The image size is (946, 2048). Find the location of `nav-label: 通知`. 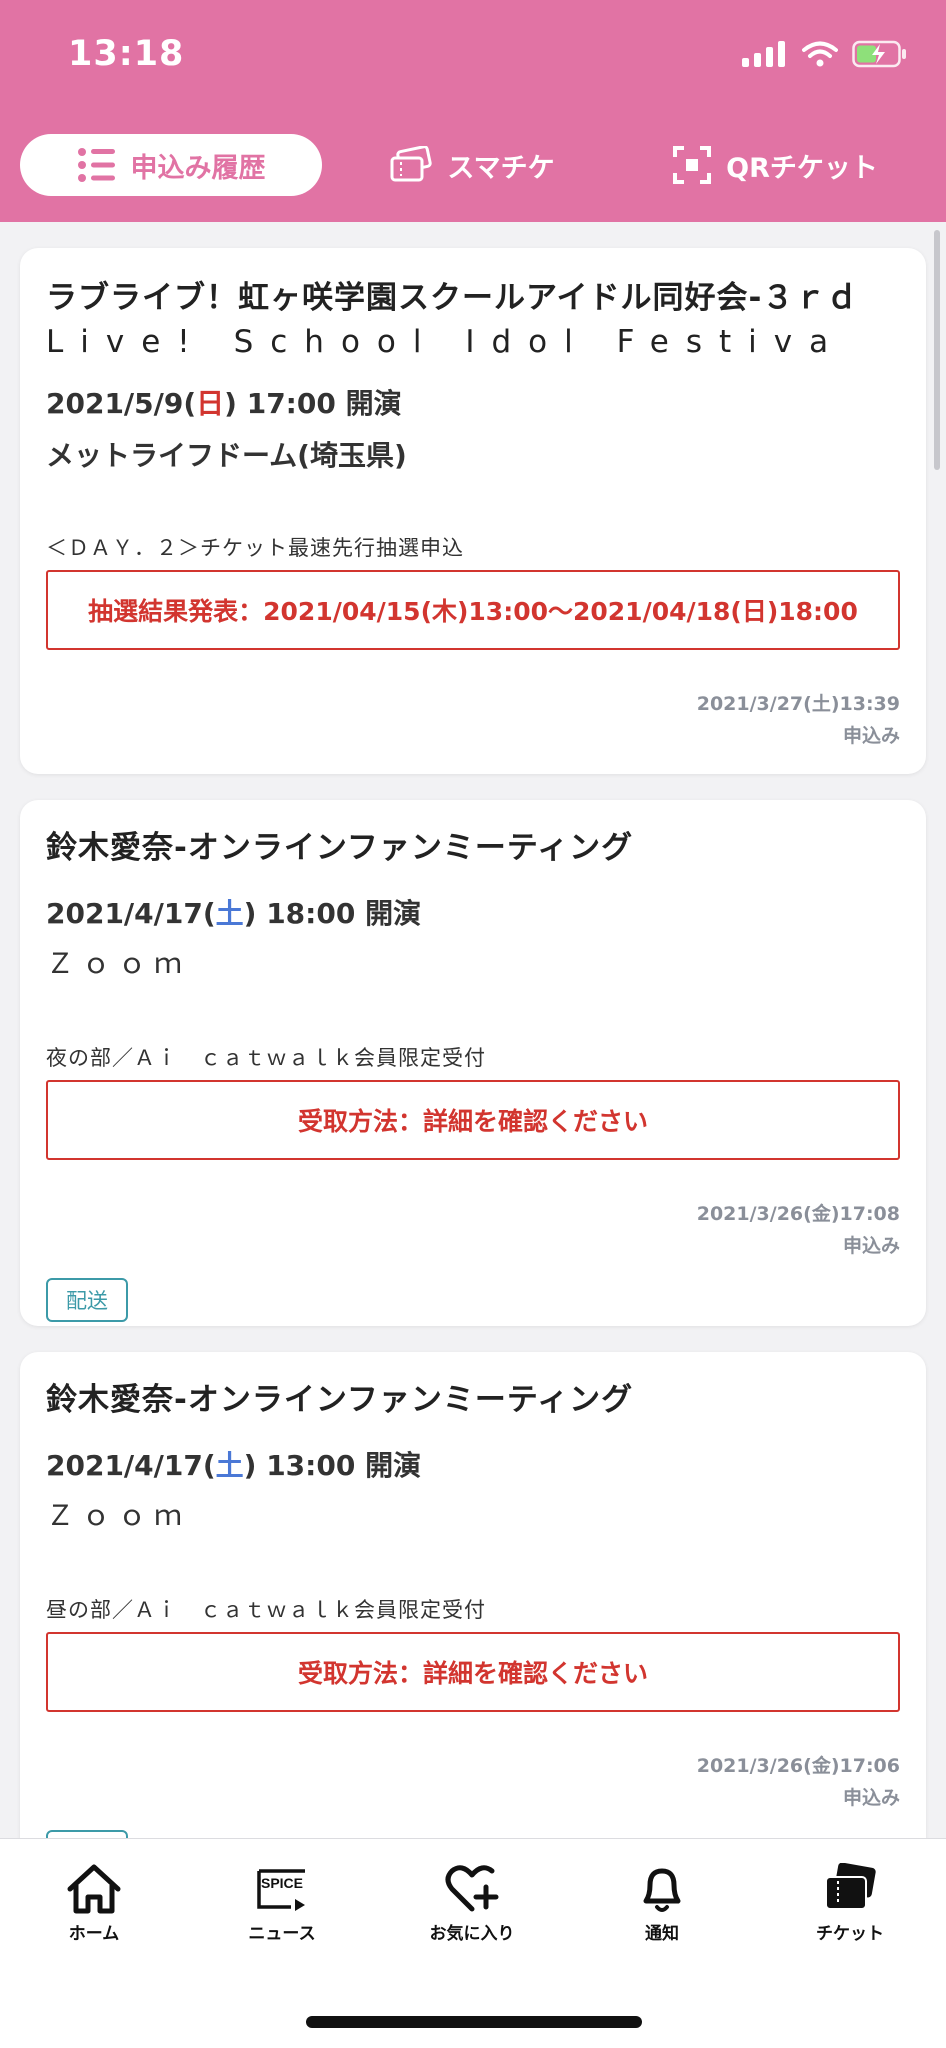

nav-label: 通知 is located at coordinates (662, 1934).